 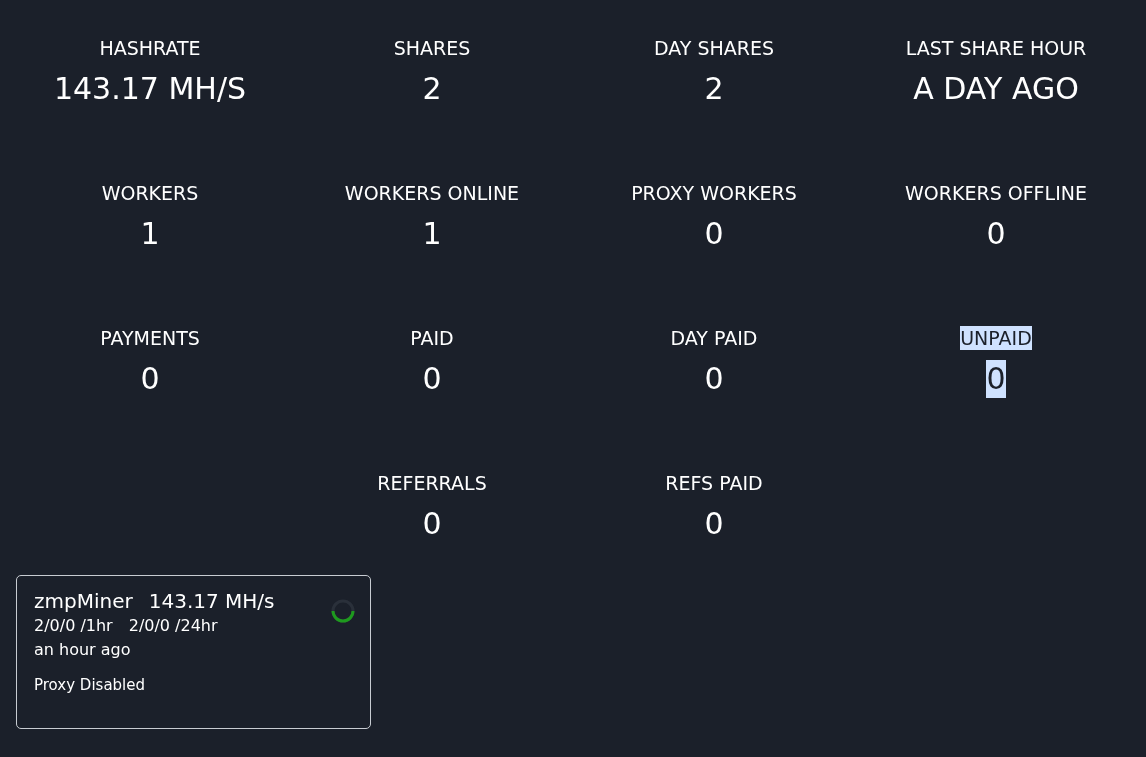 What do you see at coordinates (714, 48) in the screenshot?
I see `stat-label: DAY SHARES` at bounding box center [714, 48].